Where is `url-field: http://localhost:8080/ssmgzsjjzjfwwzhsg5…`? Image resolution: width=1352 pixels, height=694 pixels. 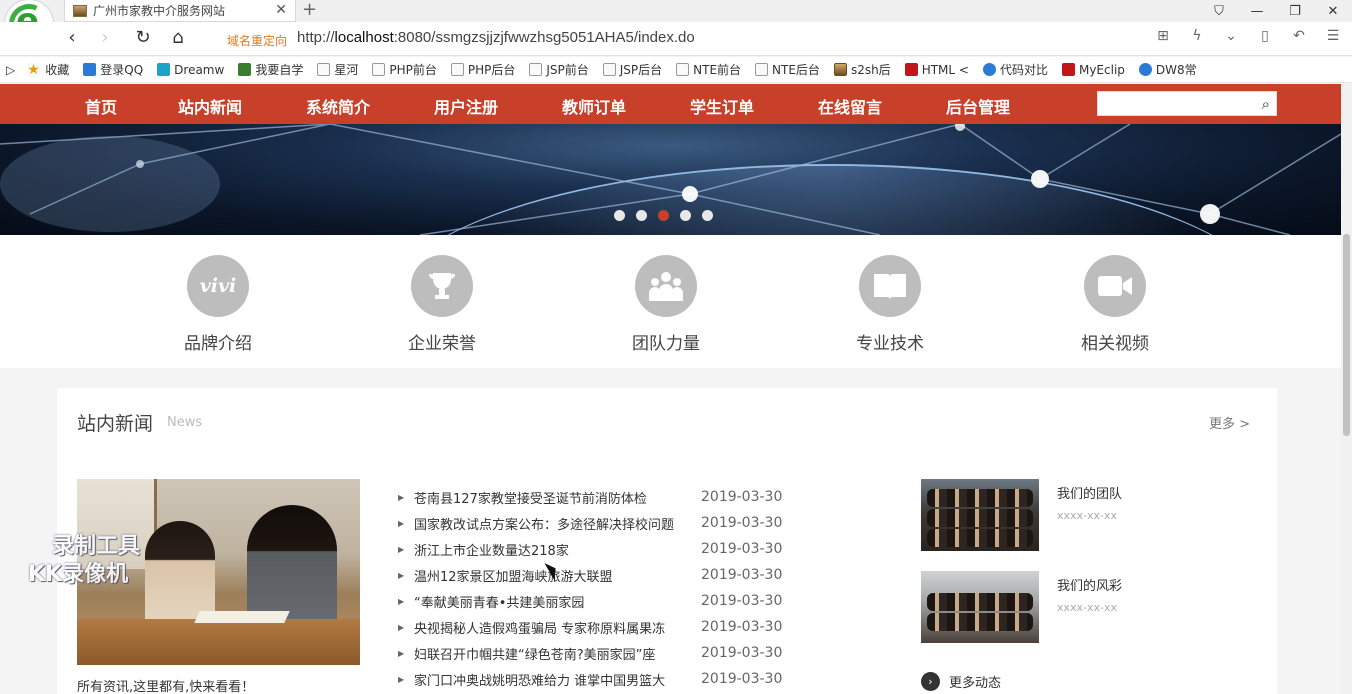 url-field: http://localhost:8080/ssmgzsjjzjfwwzhsg5… is located at coordinates (496, 37).